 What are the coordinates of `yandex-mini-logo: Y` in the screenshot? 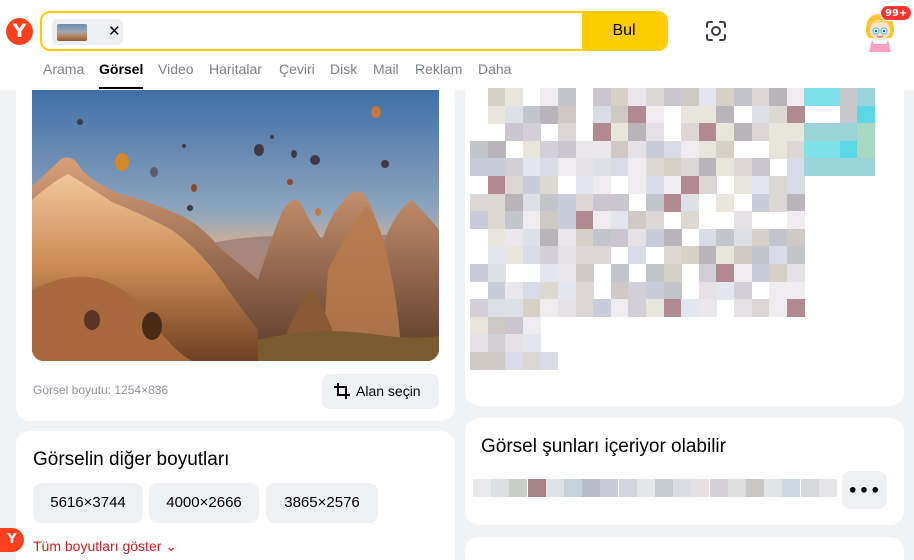 It's located at (12, 540).